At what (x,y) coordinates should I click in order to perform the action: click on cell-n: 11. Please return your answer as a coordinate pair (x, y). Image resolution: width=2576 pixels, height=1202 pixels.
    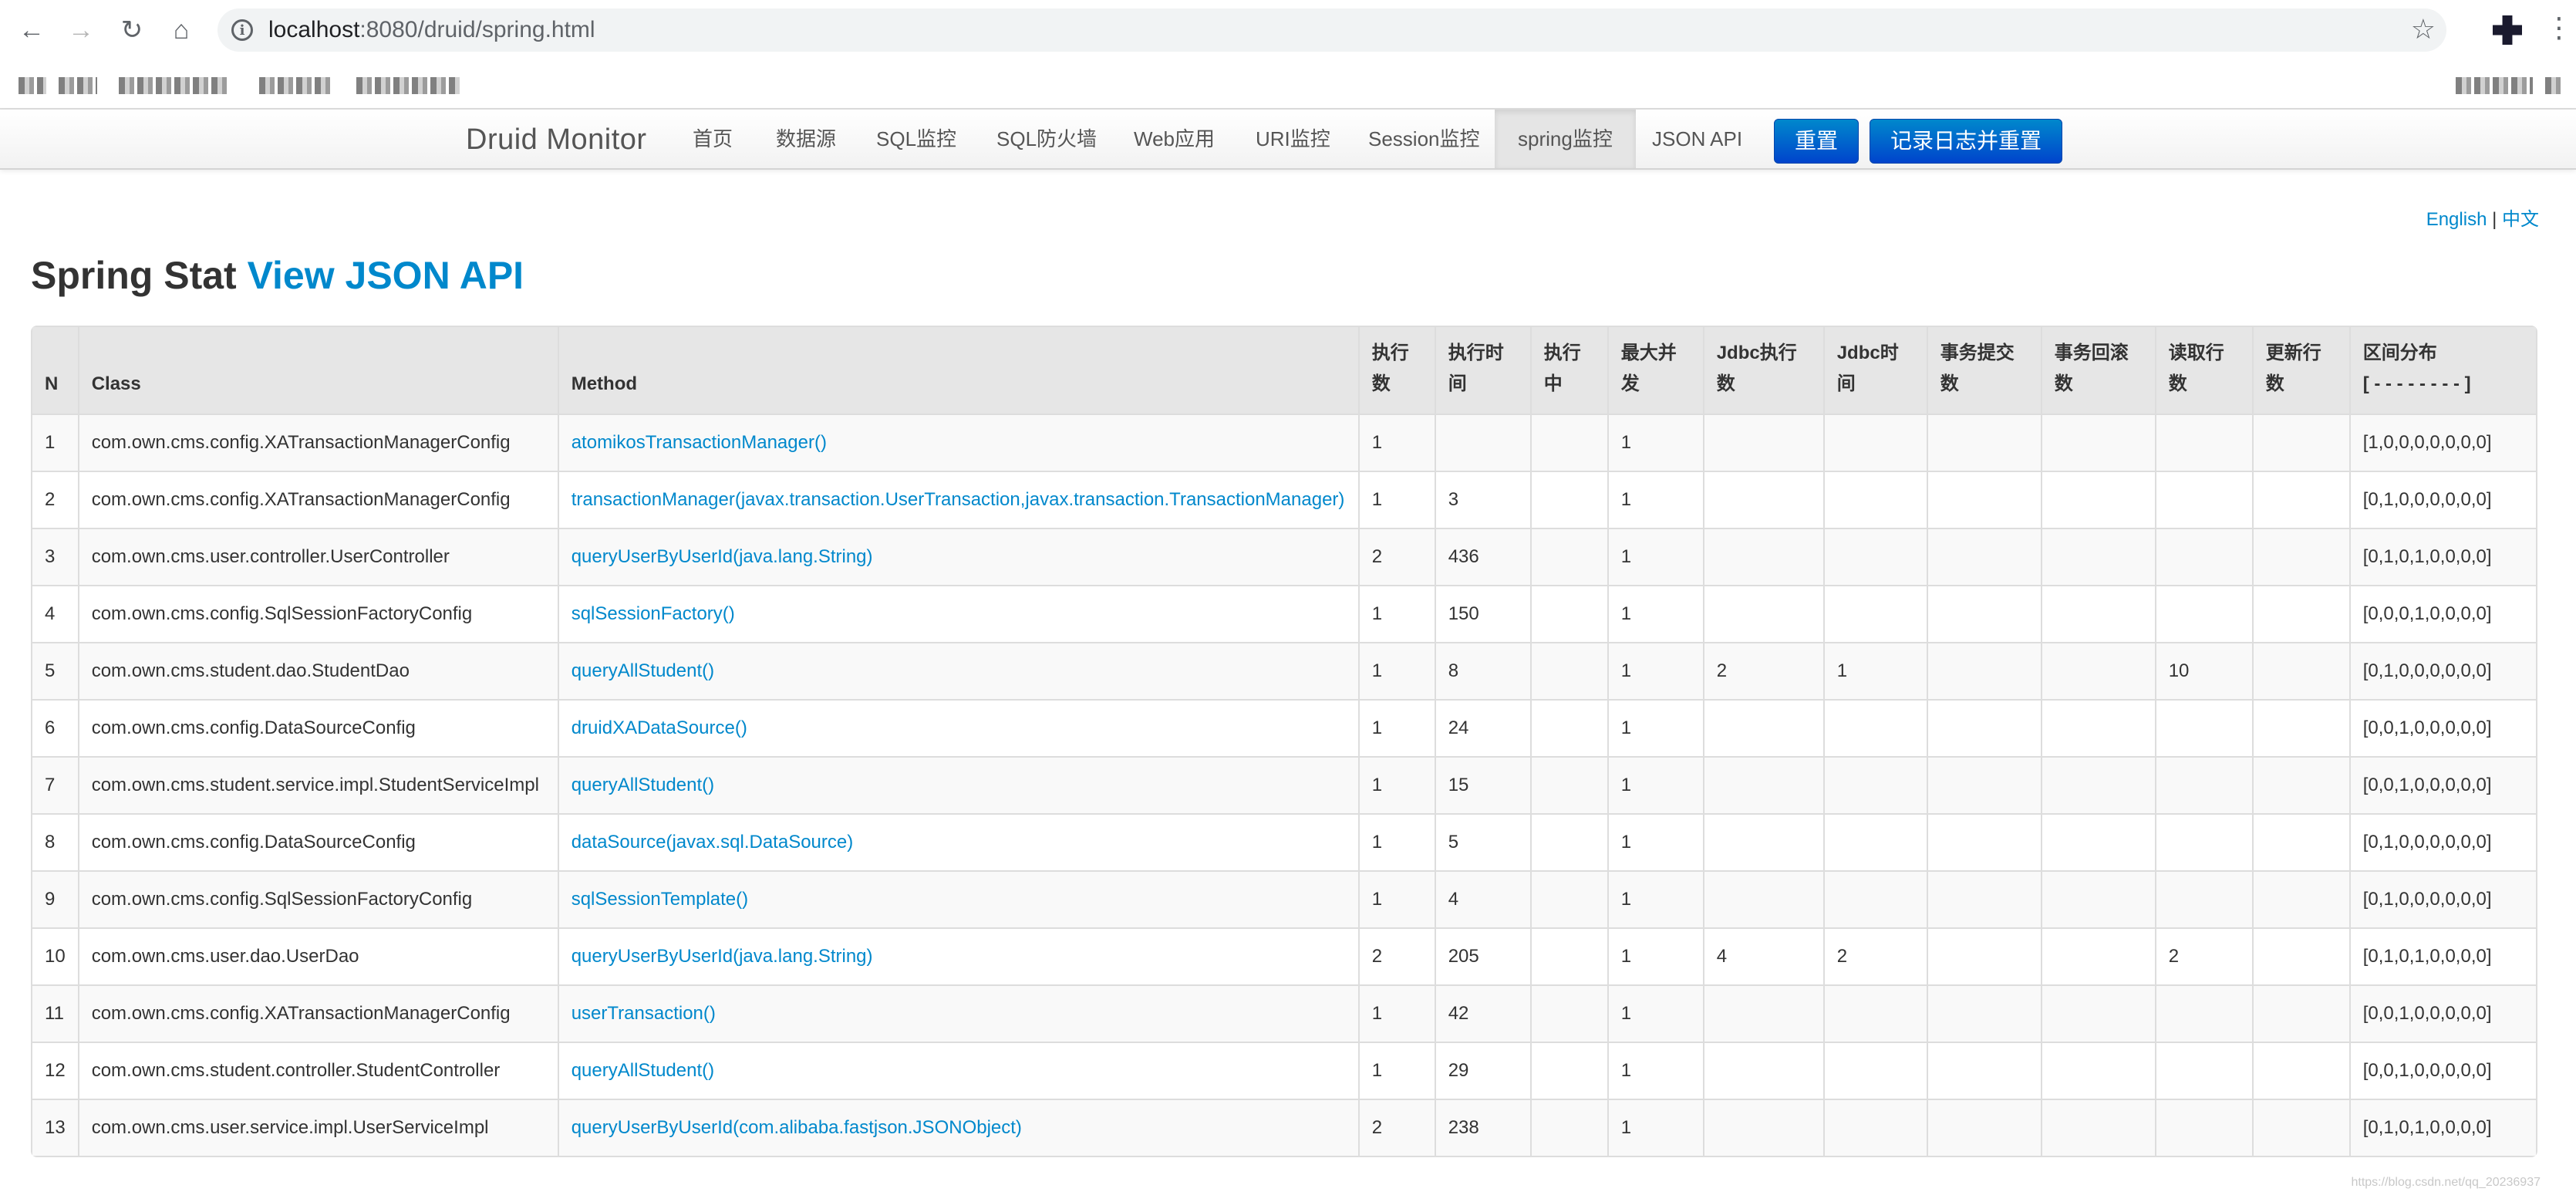
    Looking at the image, I should click on (55, 1013).